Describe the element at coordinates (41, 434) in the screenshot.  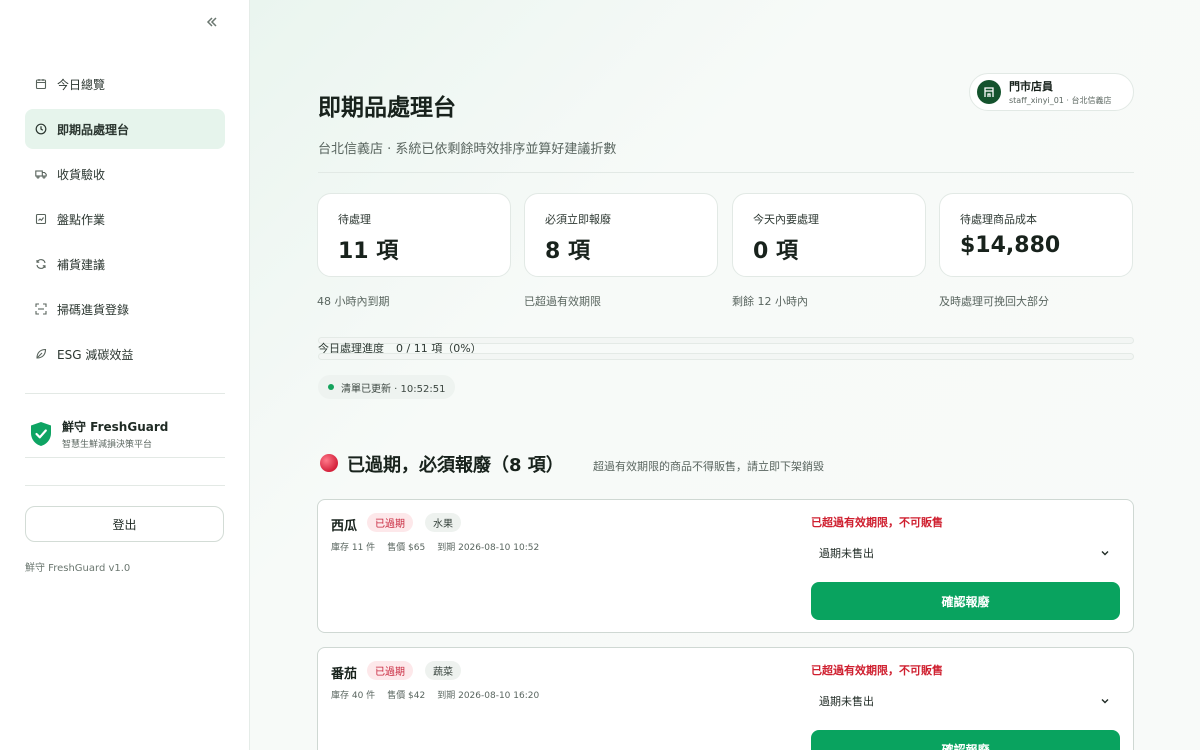
I see `shield-logo-icon` at that location.